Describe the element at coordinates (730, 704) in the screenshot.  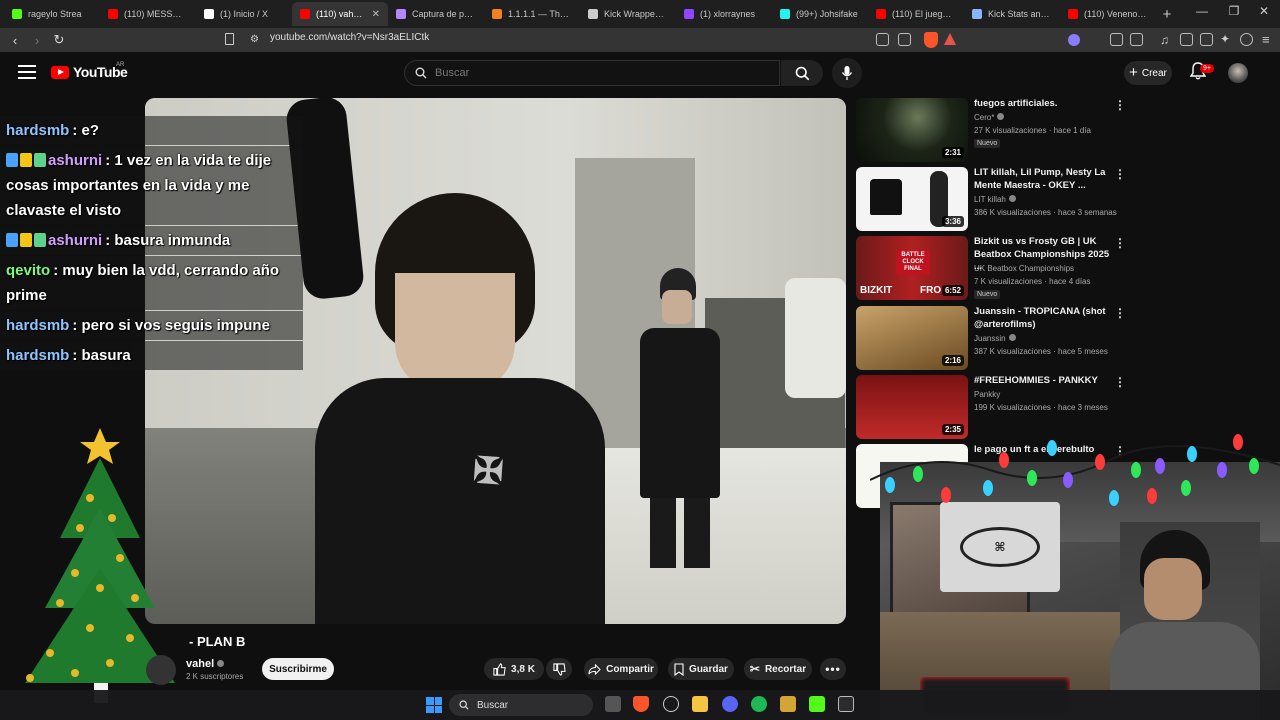
I see `discord-icon` at that location.